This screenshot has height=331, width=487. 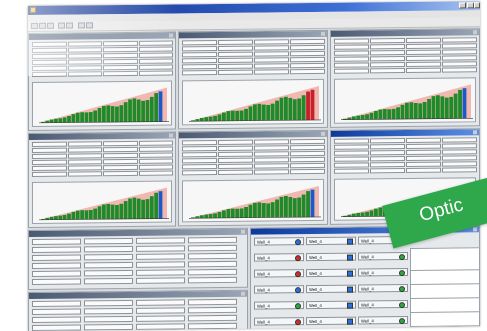 I want to click on monitor-panel, so click(x=253, y=178).